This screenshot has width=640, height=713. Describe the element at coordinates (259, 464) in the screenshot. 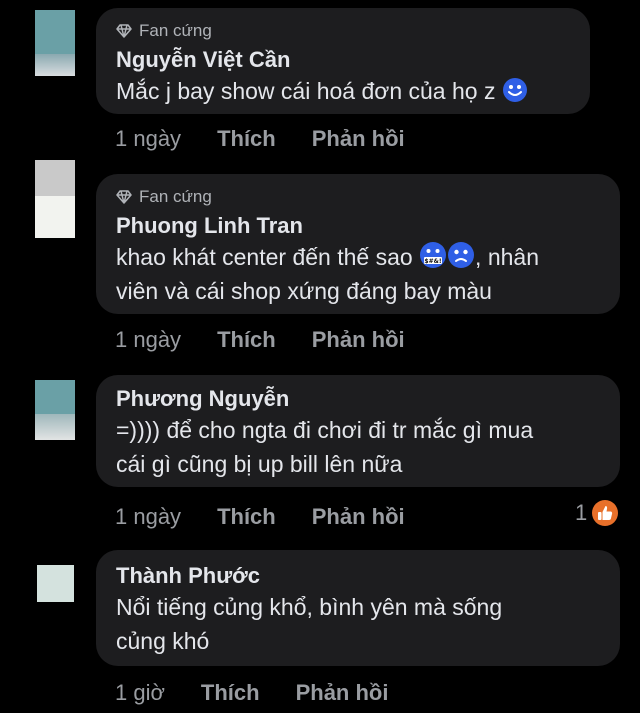

I see `comment-text-line: cái gì cũng bị up bill lên nữa` at that location.